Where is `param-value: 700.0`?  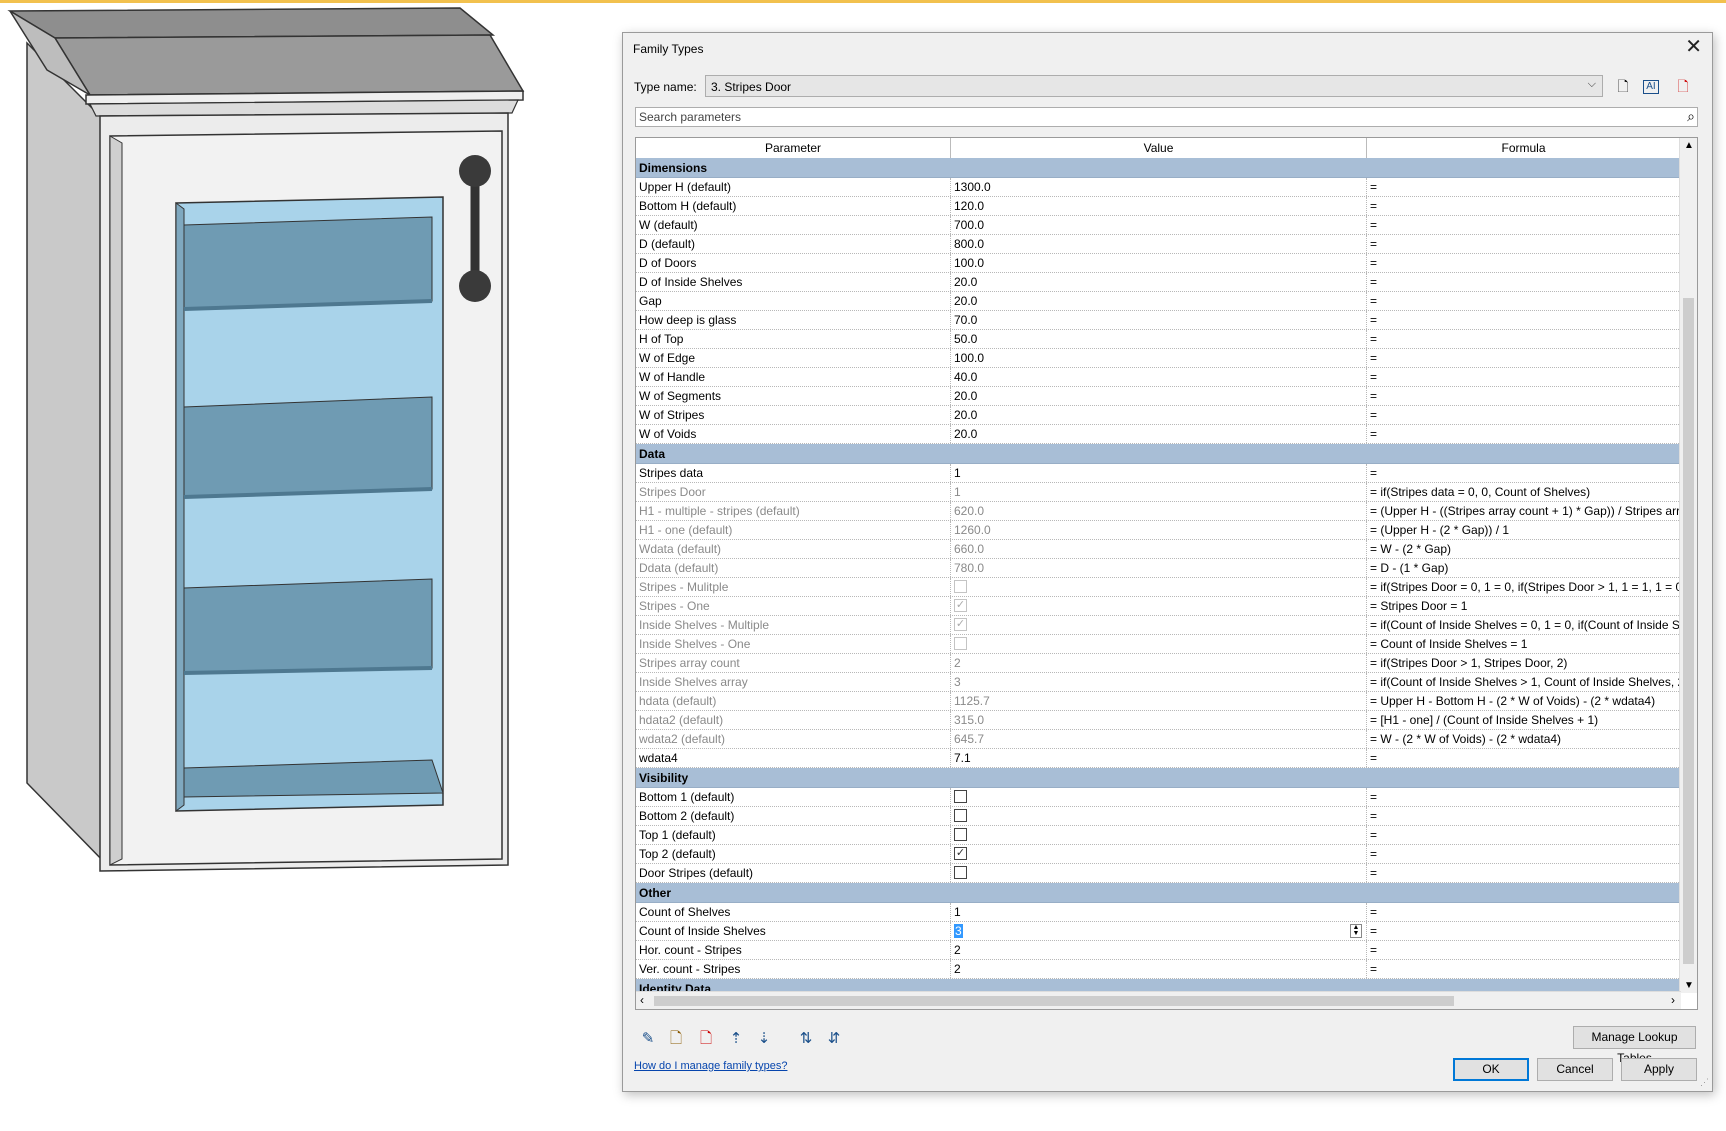 param-value: 700.0 is located at coordinates (1159, 225).